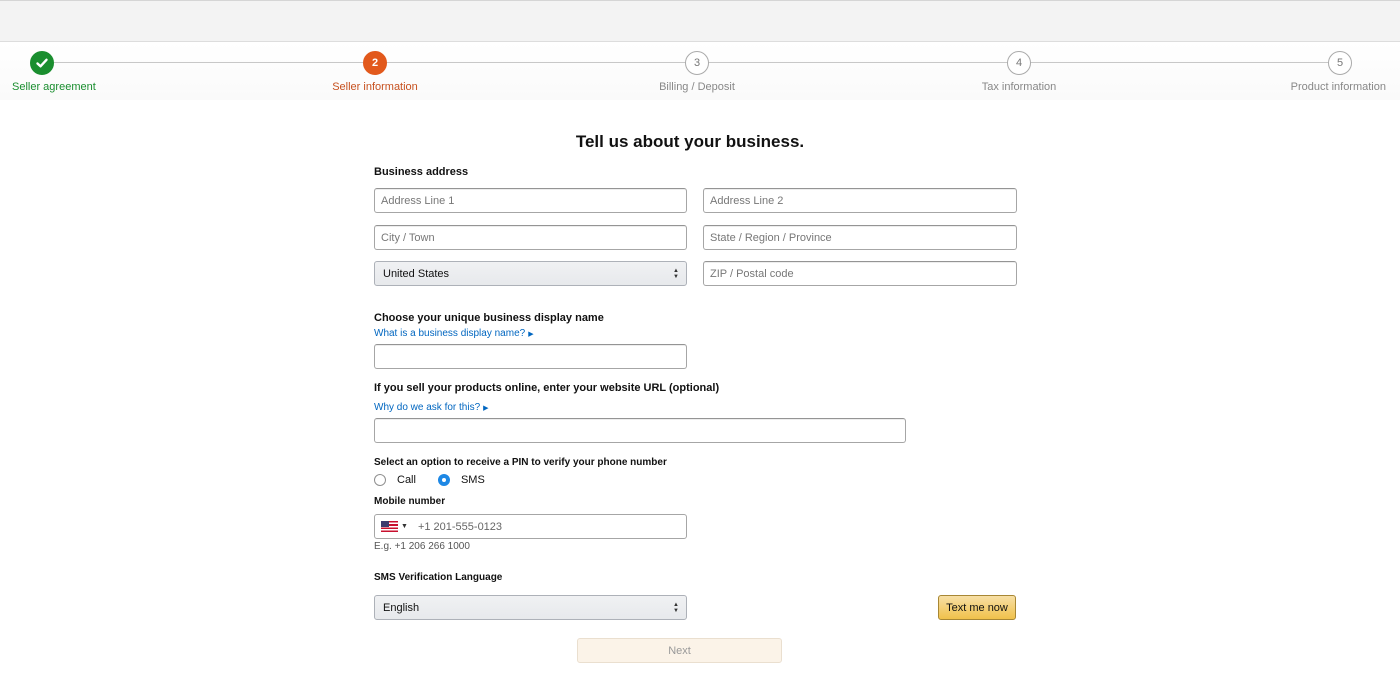  I want to click on step-number: 4, so click(1019, 63).